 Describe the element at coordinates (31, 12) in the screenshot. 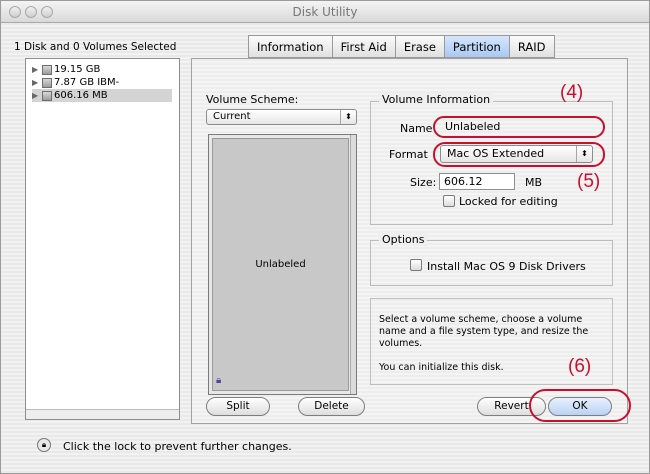

I see `minimize-window-button` at that location.